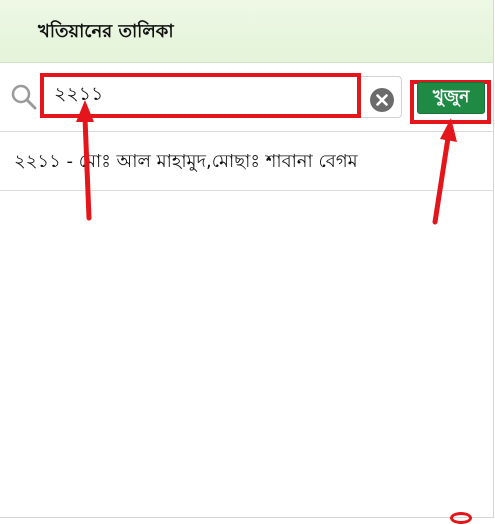 This screenshot has width=495, height=524. Describe the element at coordinates (461, 518) in the screenshot. I see `annotation-corner-mark` at that location.